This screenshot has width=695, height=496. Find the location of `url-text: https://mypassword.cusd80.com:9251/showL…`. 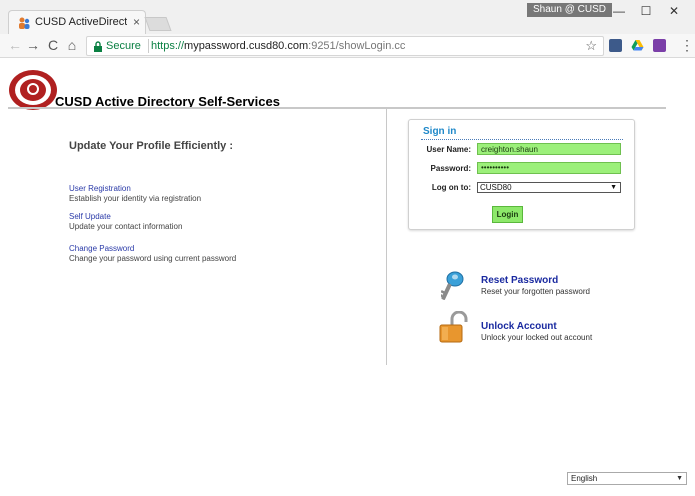

url-text: https://mypassword.cusd80.com:9251/showL… is located at coordinates (278, 46).